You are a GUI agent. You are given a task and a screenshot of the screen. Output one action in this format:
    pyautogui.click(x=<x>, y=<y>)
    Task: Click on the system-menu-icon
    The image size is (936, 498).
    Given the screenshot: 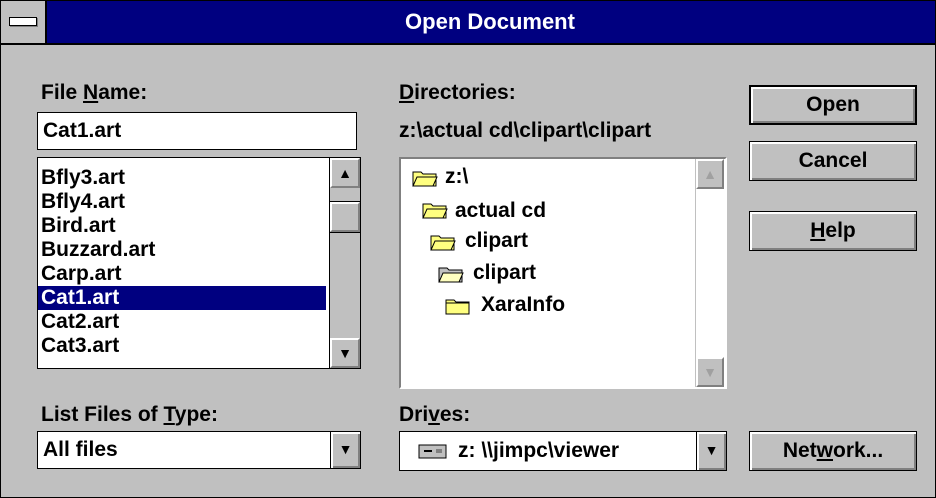 What is the action you would take?
    pyautogui.click(x=24, y=22)
    